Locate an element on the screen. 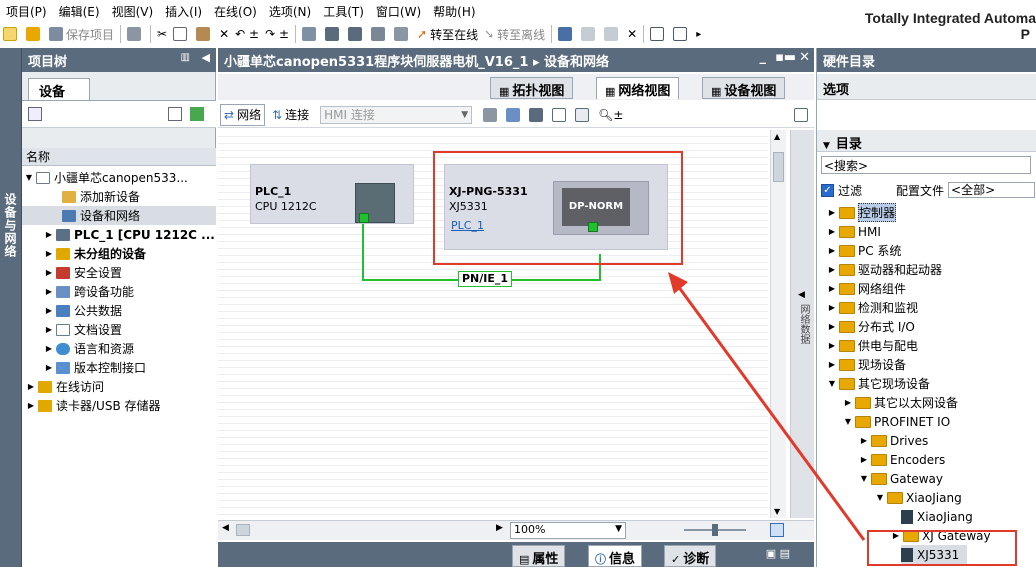 The image size is (1036, 567). profinet-port is located at coordinates (364, 218).